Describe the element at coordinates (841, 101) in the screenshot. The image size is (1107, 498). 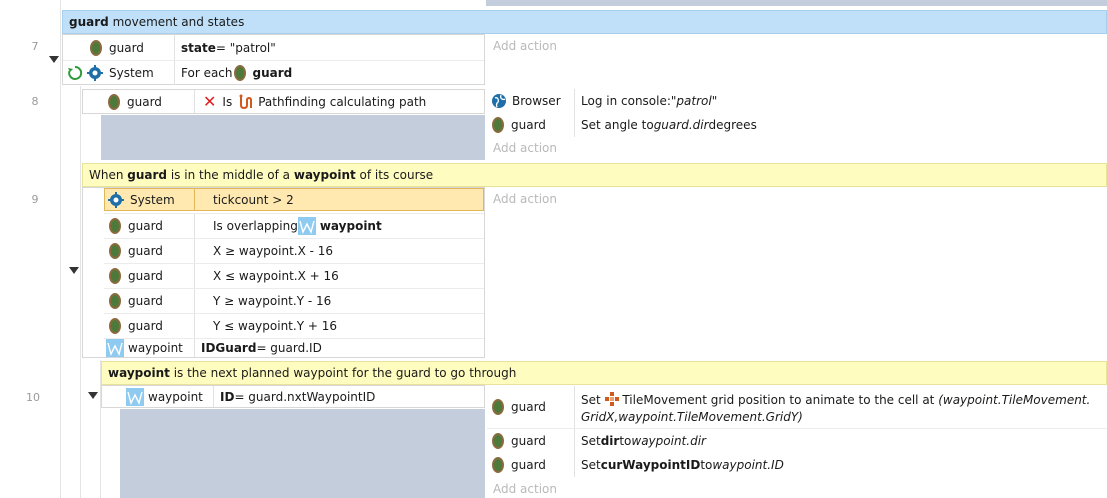
I see `action-text: Log in console: "patrol"` at that location.